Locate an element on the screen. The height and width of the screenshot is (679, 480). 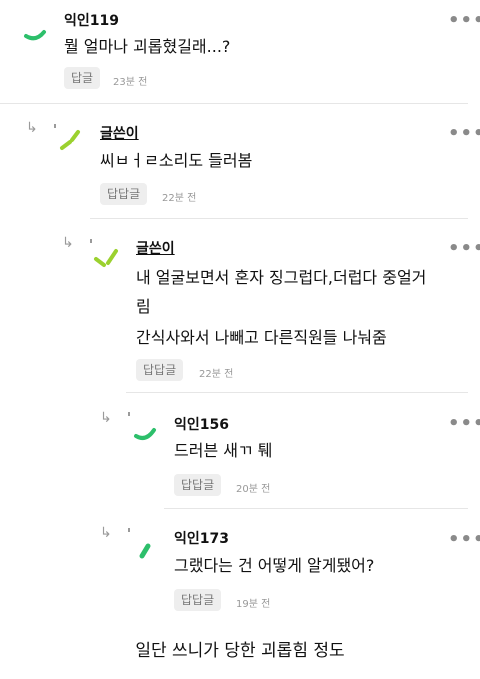
comment-time: 20분 전 is located at coordinates (253, 489).